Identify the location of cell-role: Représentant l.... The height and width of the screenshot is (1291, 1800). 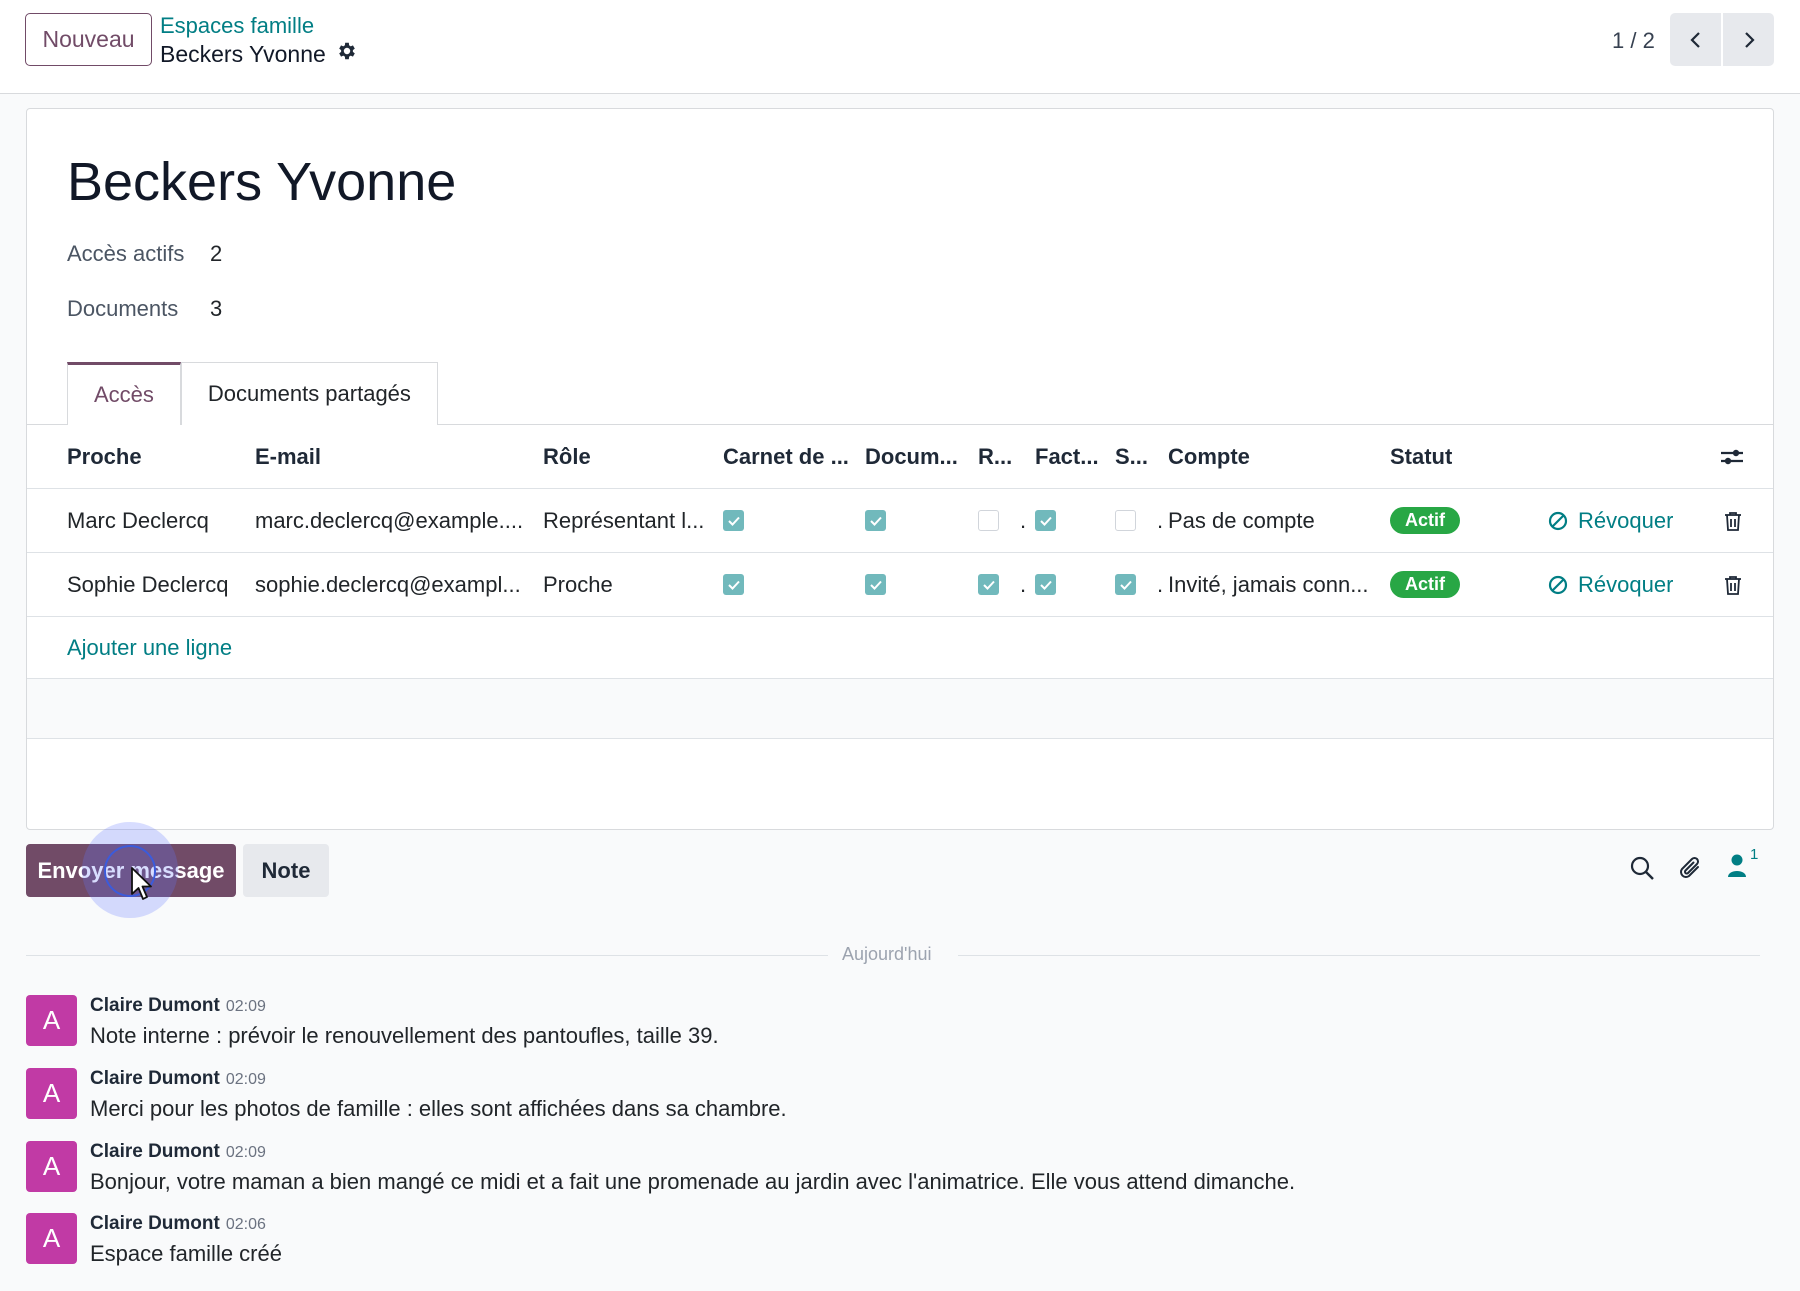
(628, 520).